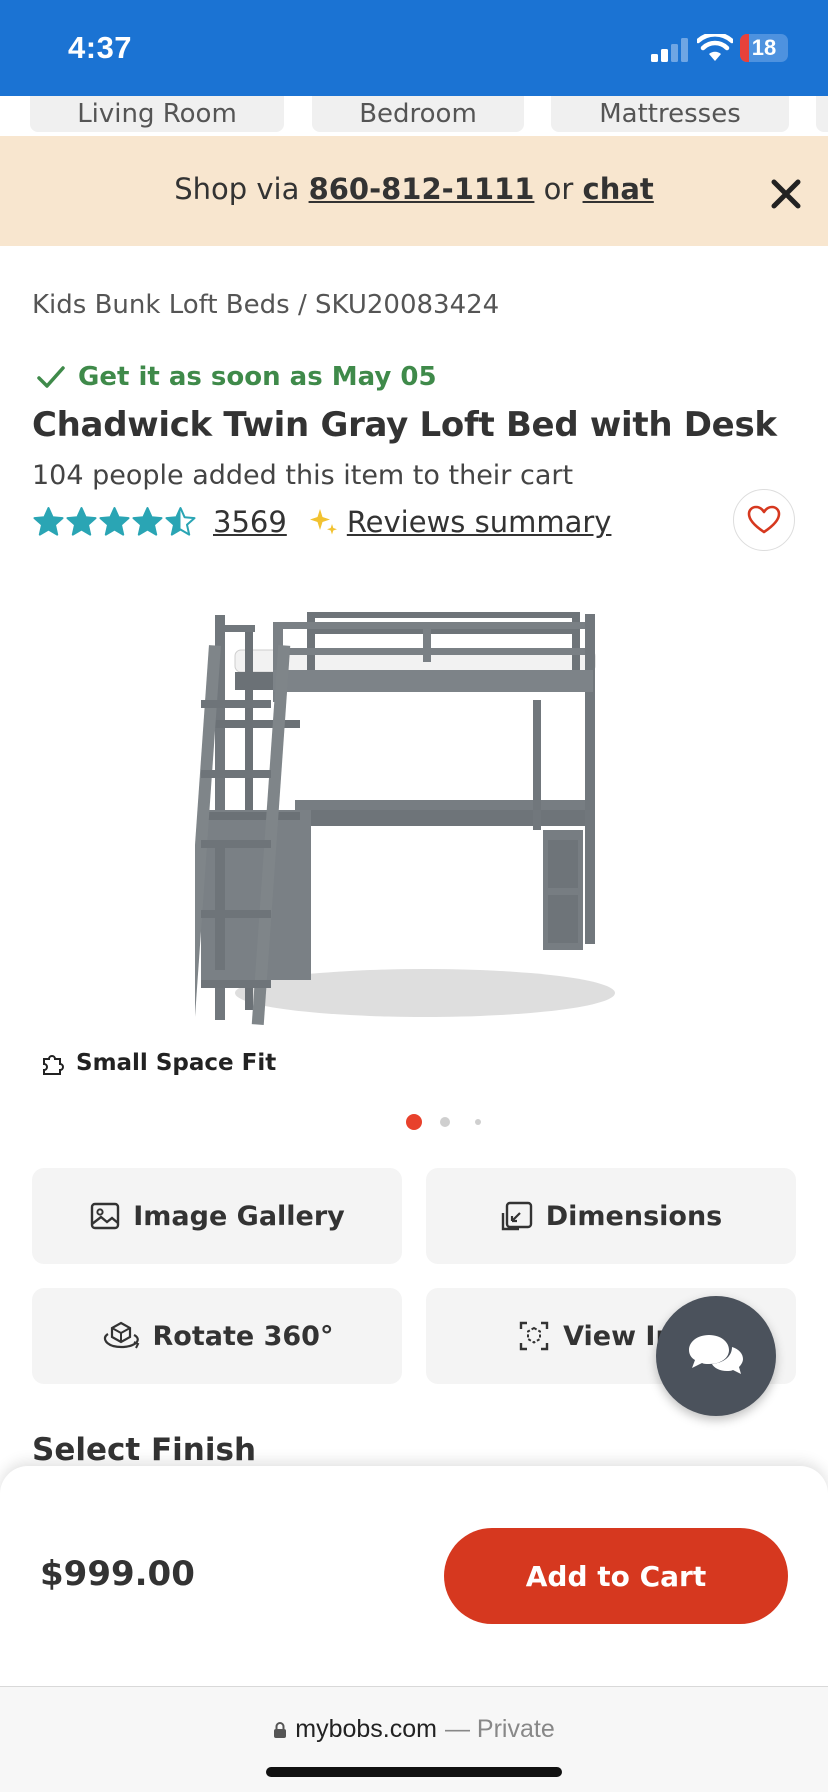  Describe the element at coordinates (414, 48) in the screenshot. I see `status-bar: 4:37 18` at that location.